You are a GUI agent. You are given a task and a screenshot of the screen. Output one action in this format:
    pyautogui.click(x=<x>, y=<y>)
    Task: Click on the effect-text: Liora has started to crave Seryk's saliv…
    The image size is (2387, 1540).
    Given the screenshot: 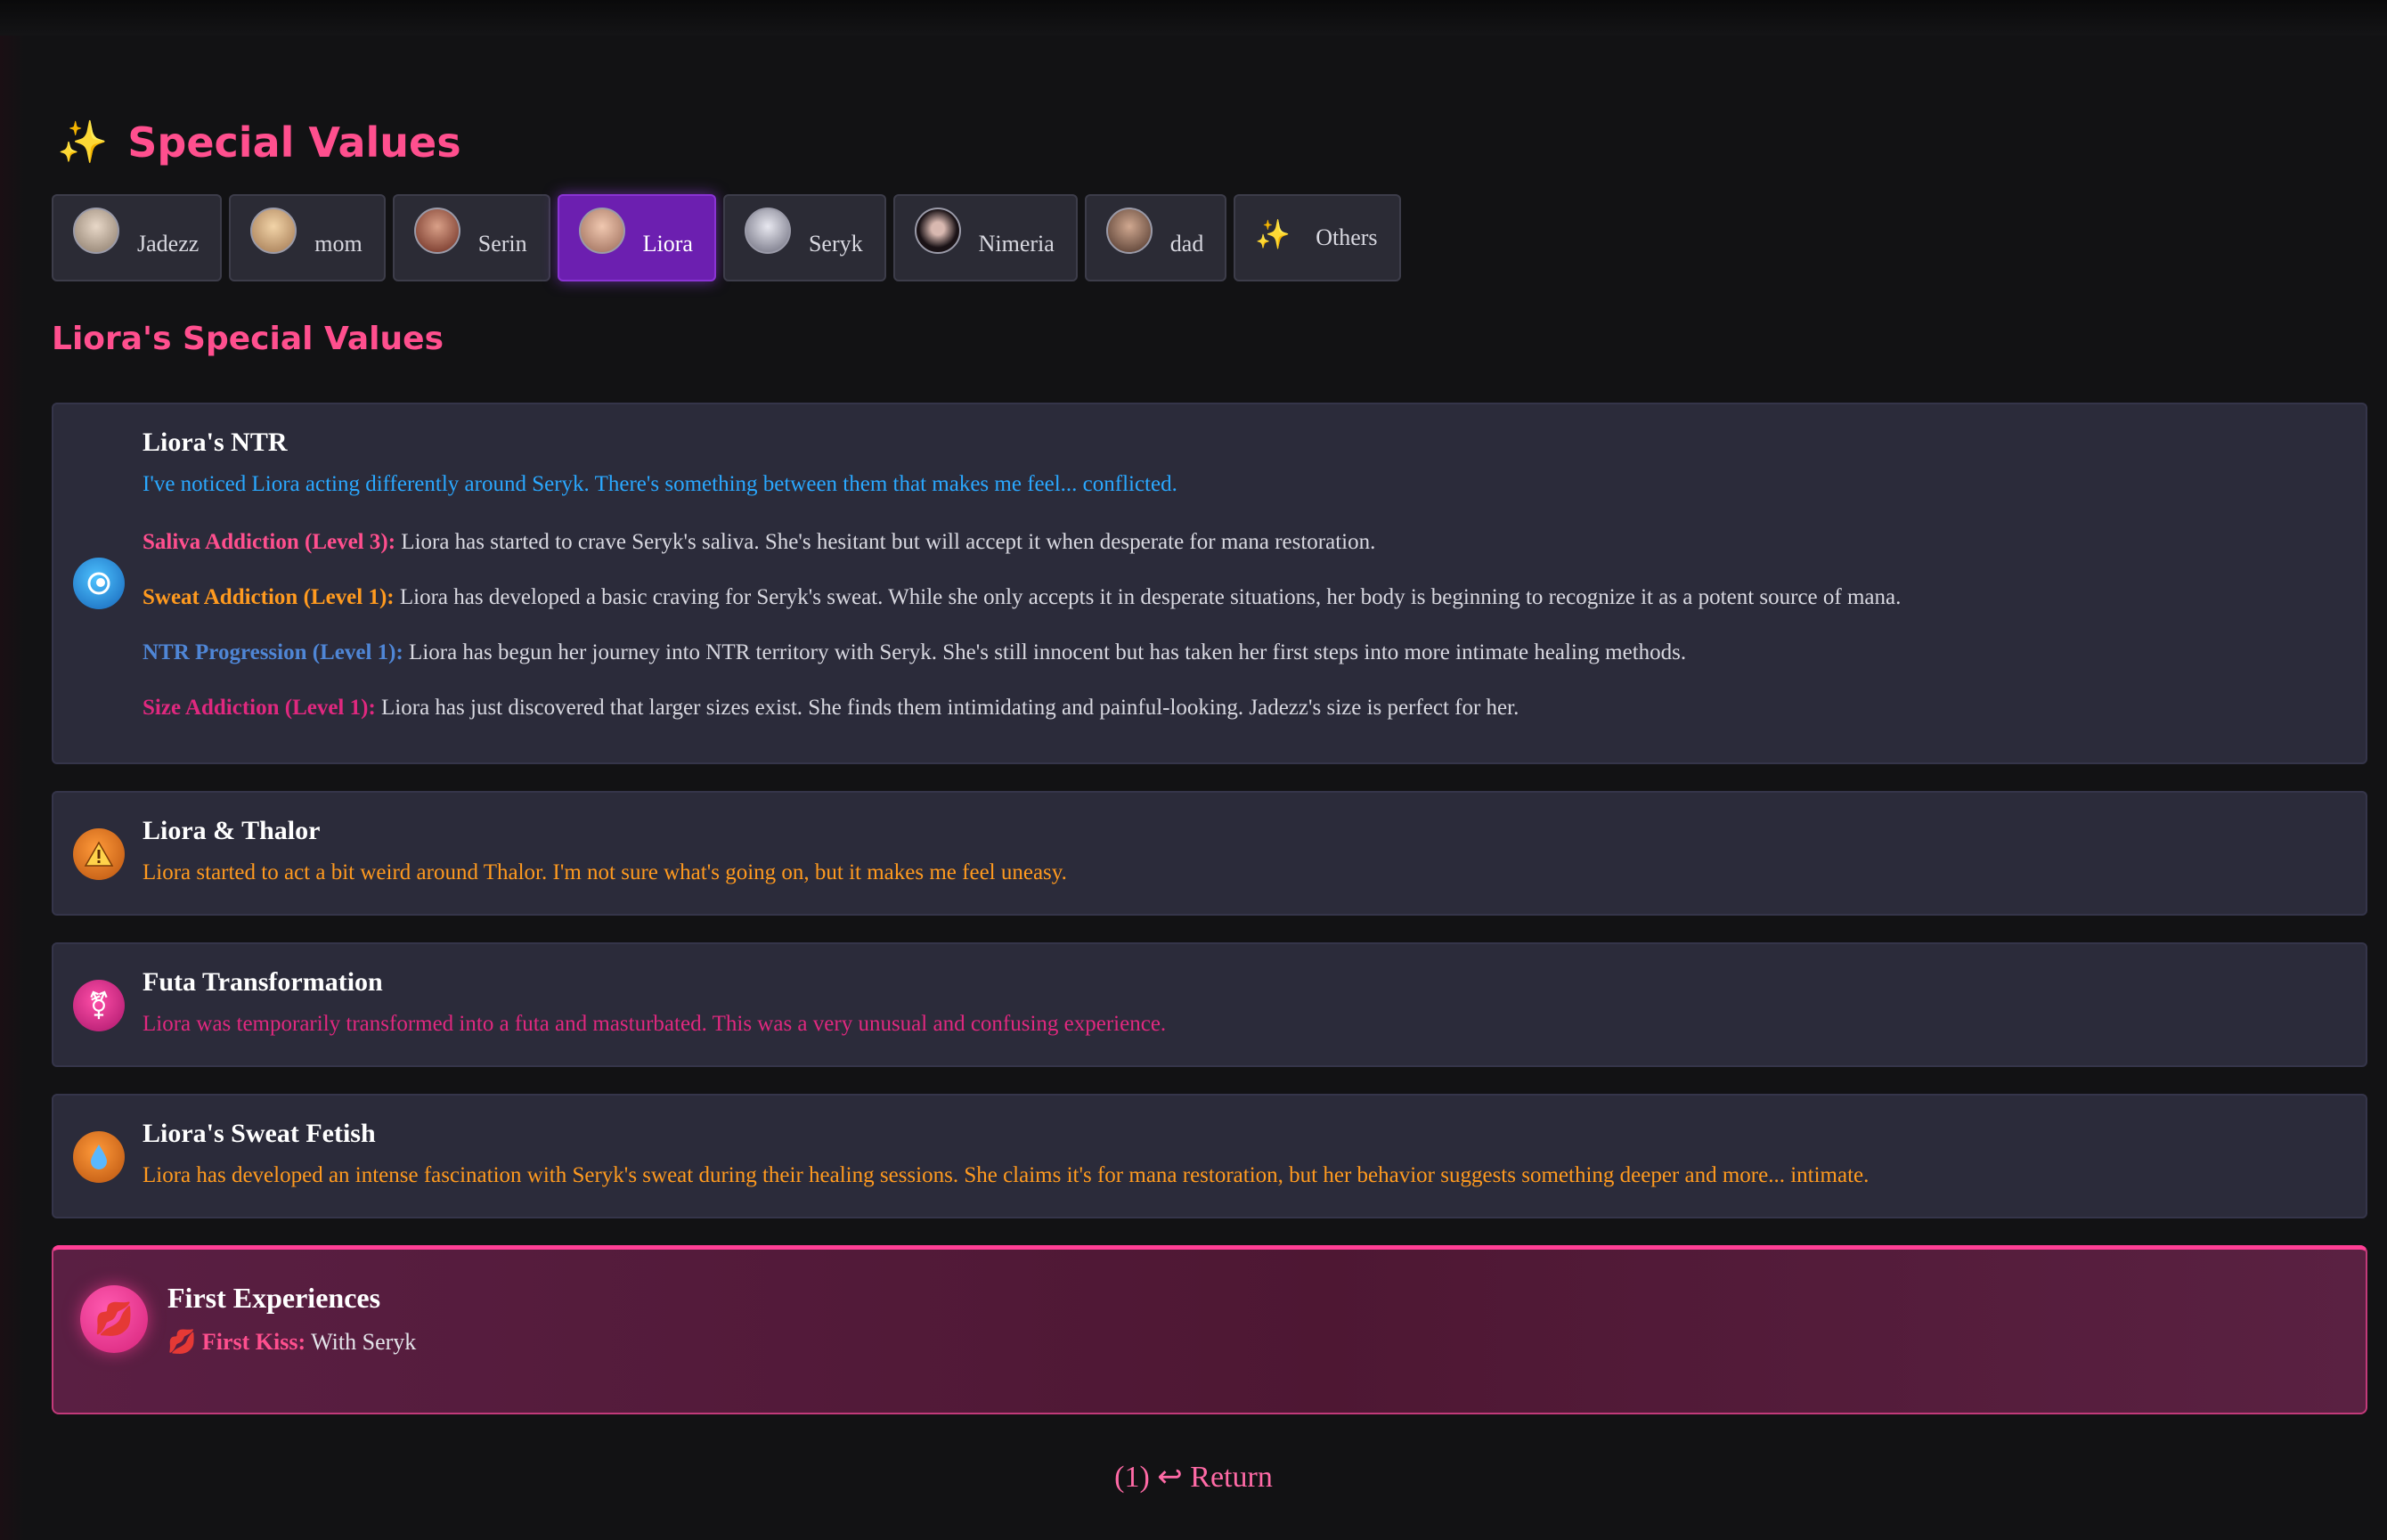 What is the action you would take?
    pyautogui.click(x=885, y=541)
    